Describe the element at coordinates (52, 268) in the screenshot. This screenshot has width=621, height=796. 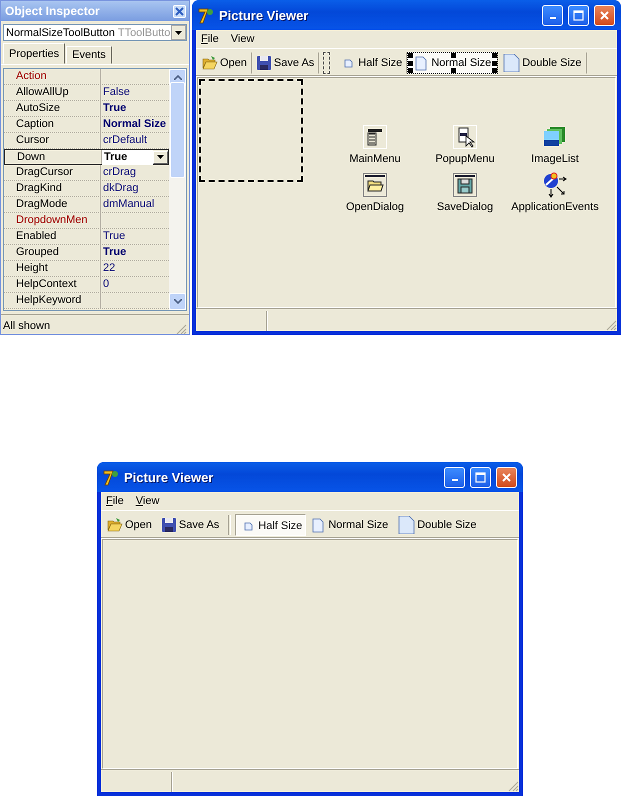
I see `property-name: Height` at that location.